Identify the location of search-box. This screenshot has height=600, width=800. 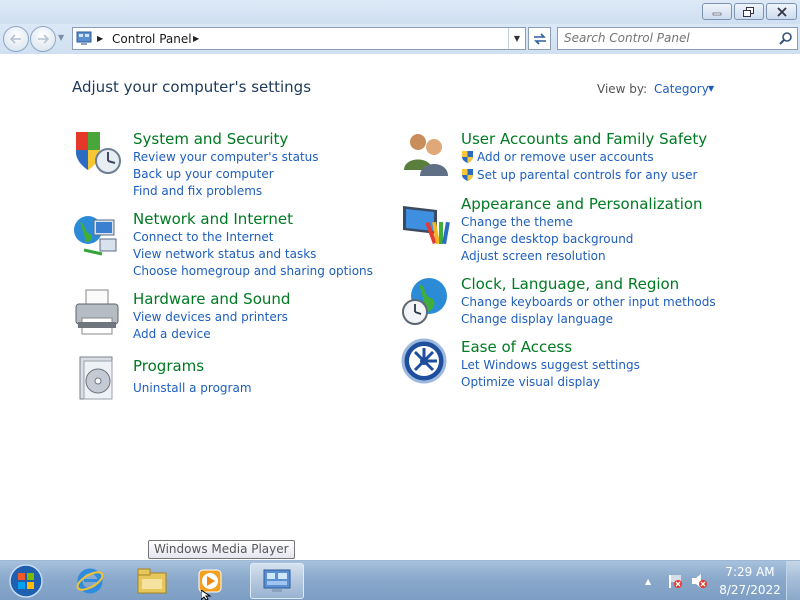
(677, 38).